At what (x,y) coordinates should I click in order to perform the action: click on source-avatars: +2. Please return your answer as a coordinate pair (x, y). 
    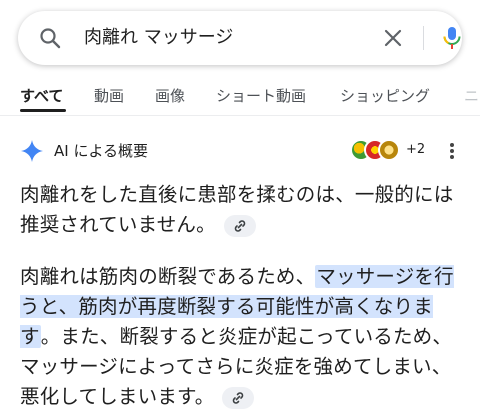
    Looking at the image, I should click on (400, 151).